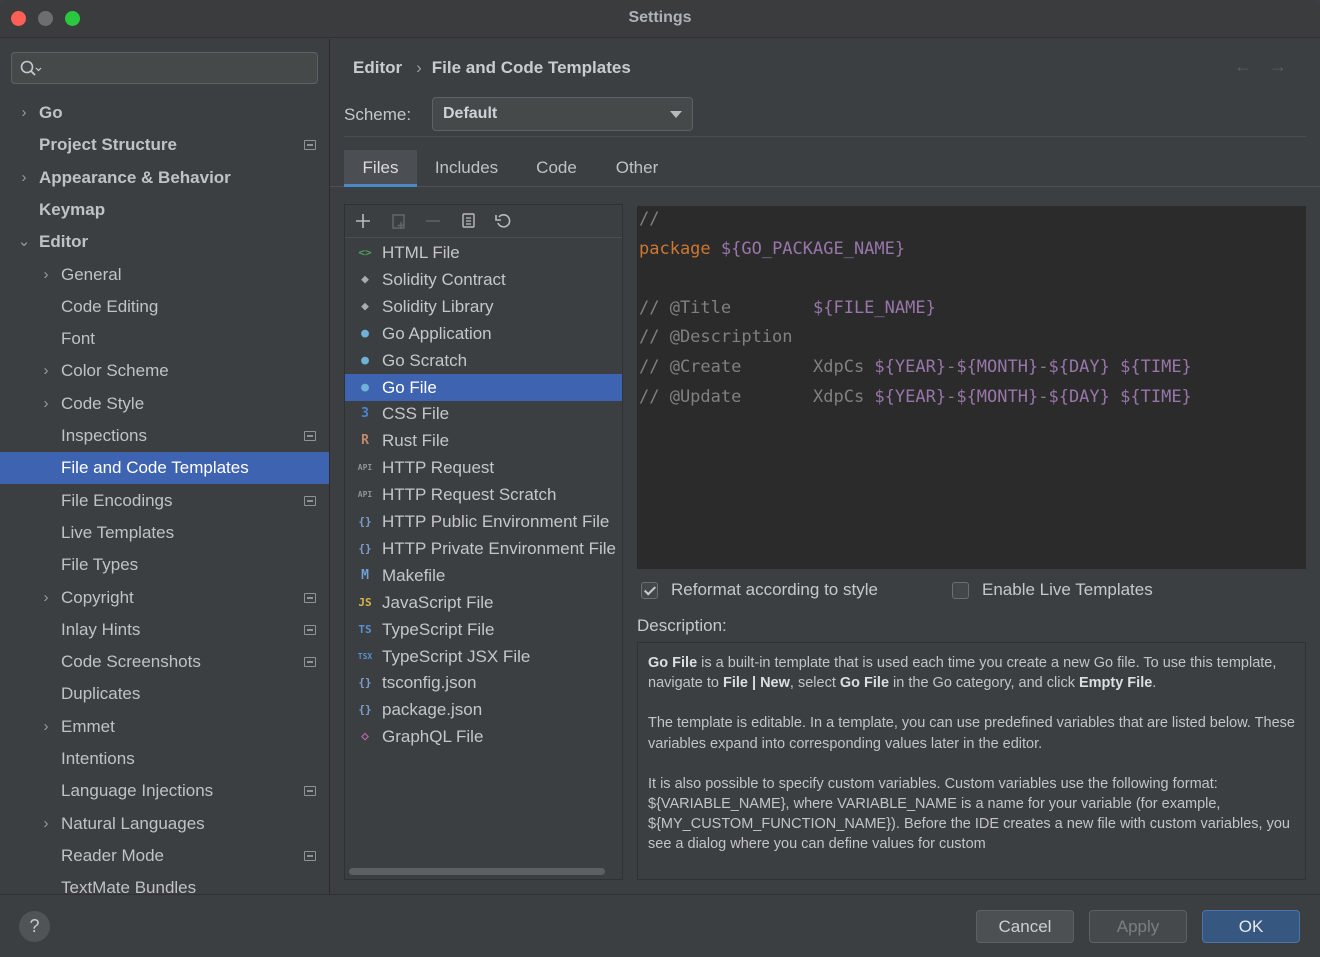 This screenshot has height=957, width=1320. Describe the element at coordinates (825, 168) in the screenshot. I see `template-tabs: Files Includes Code Other` at that location.